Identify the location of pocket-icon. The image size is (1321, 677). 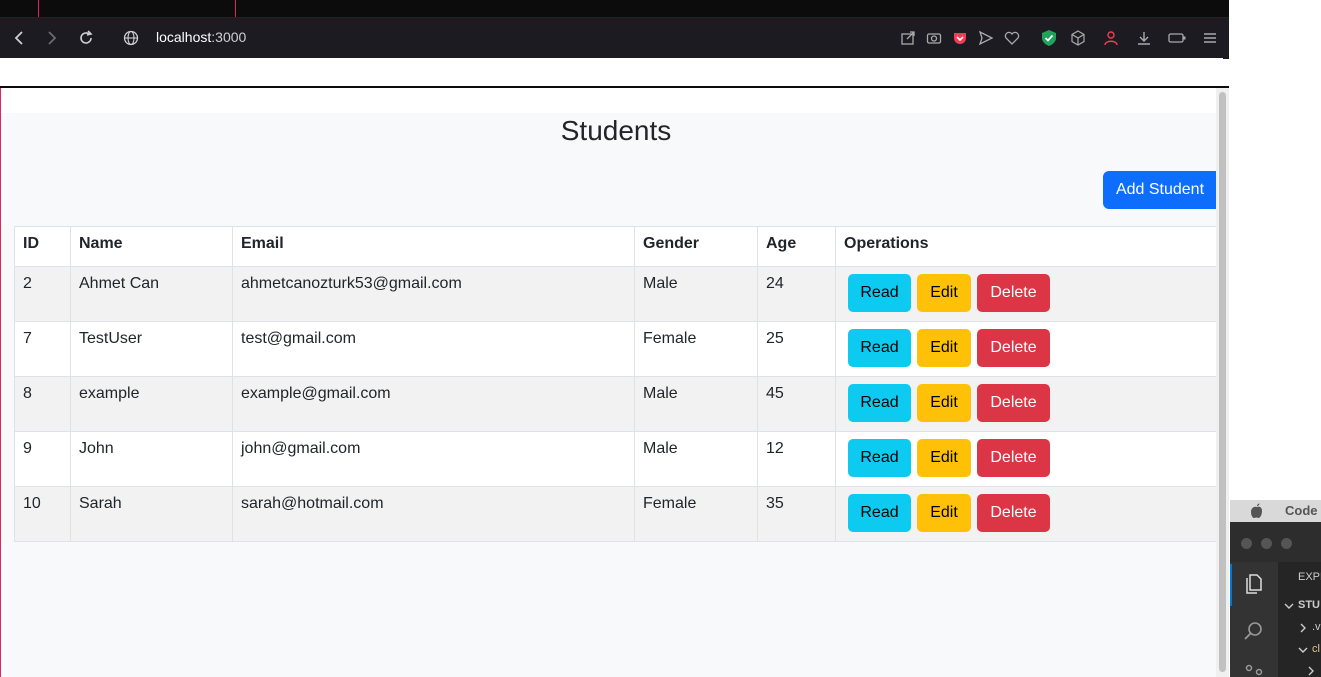
(960, 38).